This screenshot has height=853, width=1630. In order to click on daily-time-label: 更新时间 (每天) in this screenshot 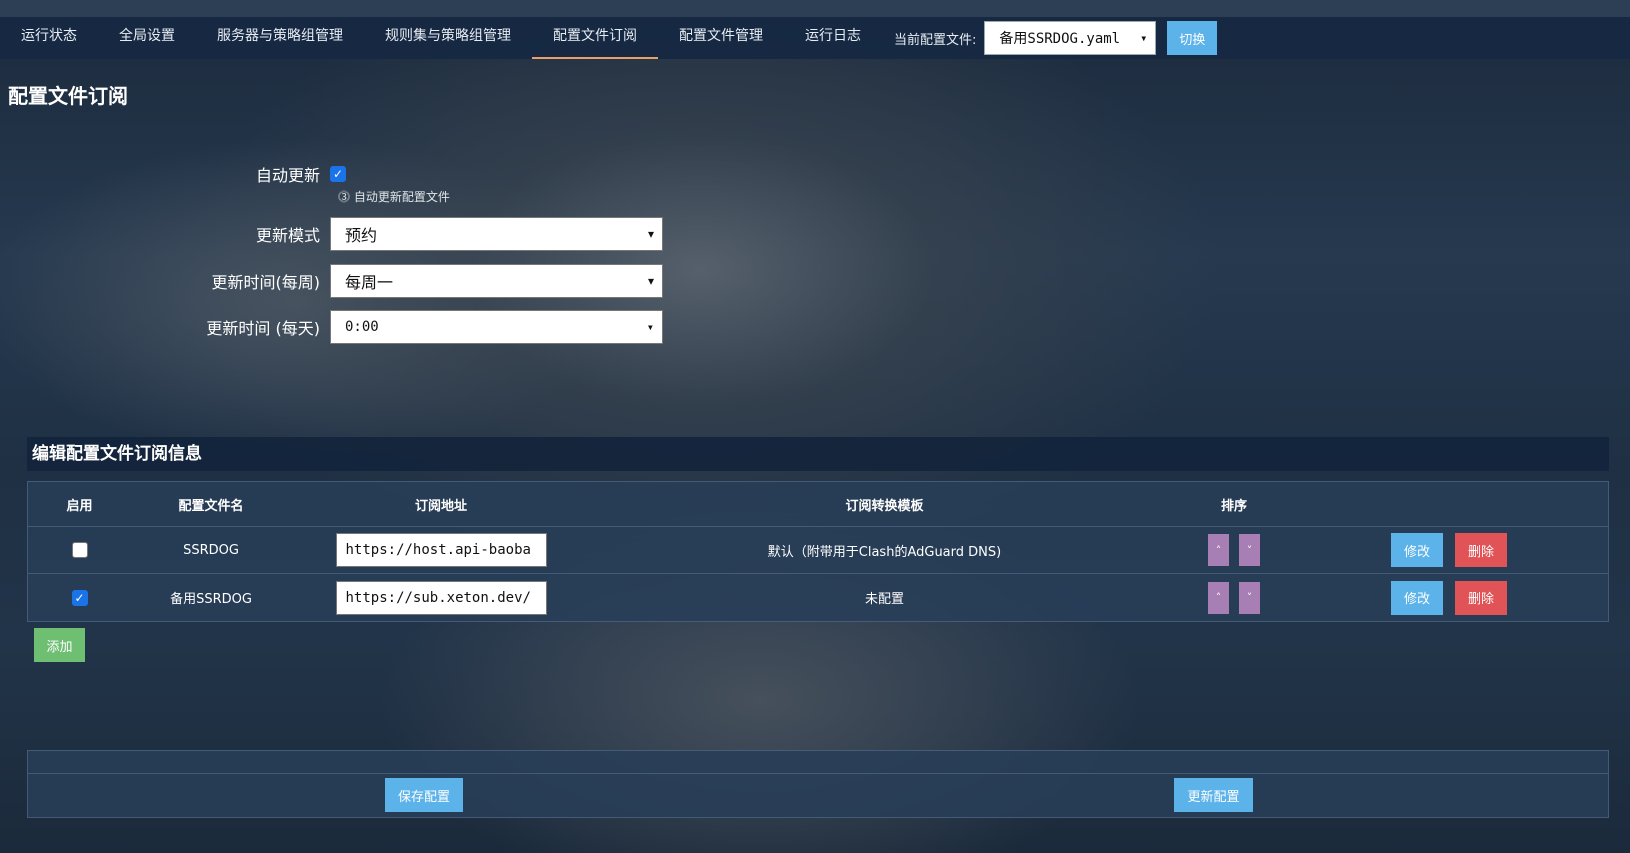, I will do `click(263, 328)`.